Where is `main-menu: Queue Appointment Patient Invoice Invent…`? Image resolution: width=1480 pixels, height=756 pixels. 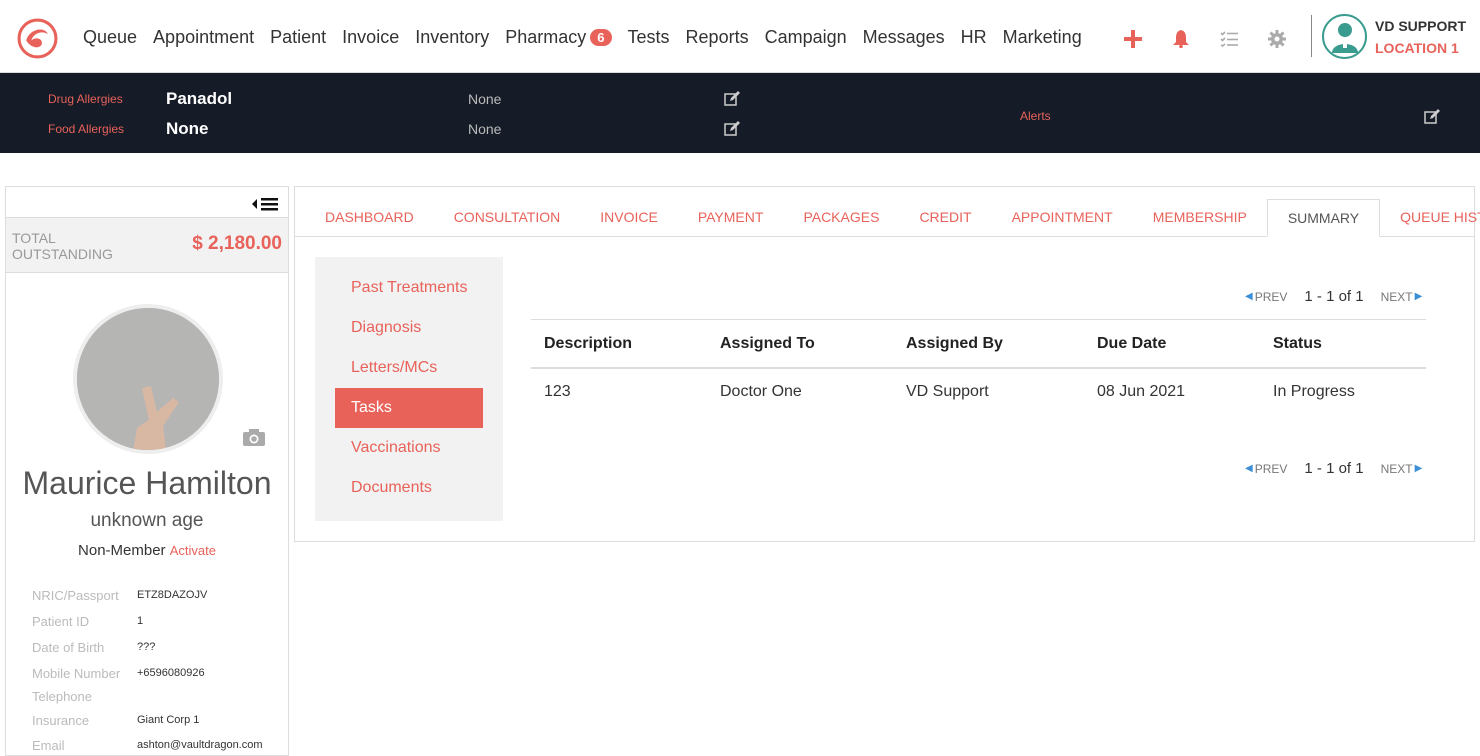 main-menu: Queue Appointment Patient Invoice Invent… is located at coordinates (590, 37).